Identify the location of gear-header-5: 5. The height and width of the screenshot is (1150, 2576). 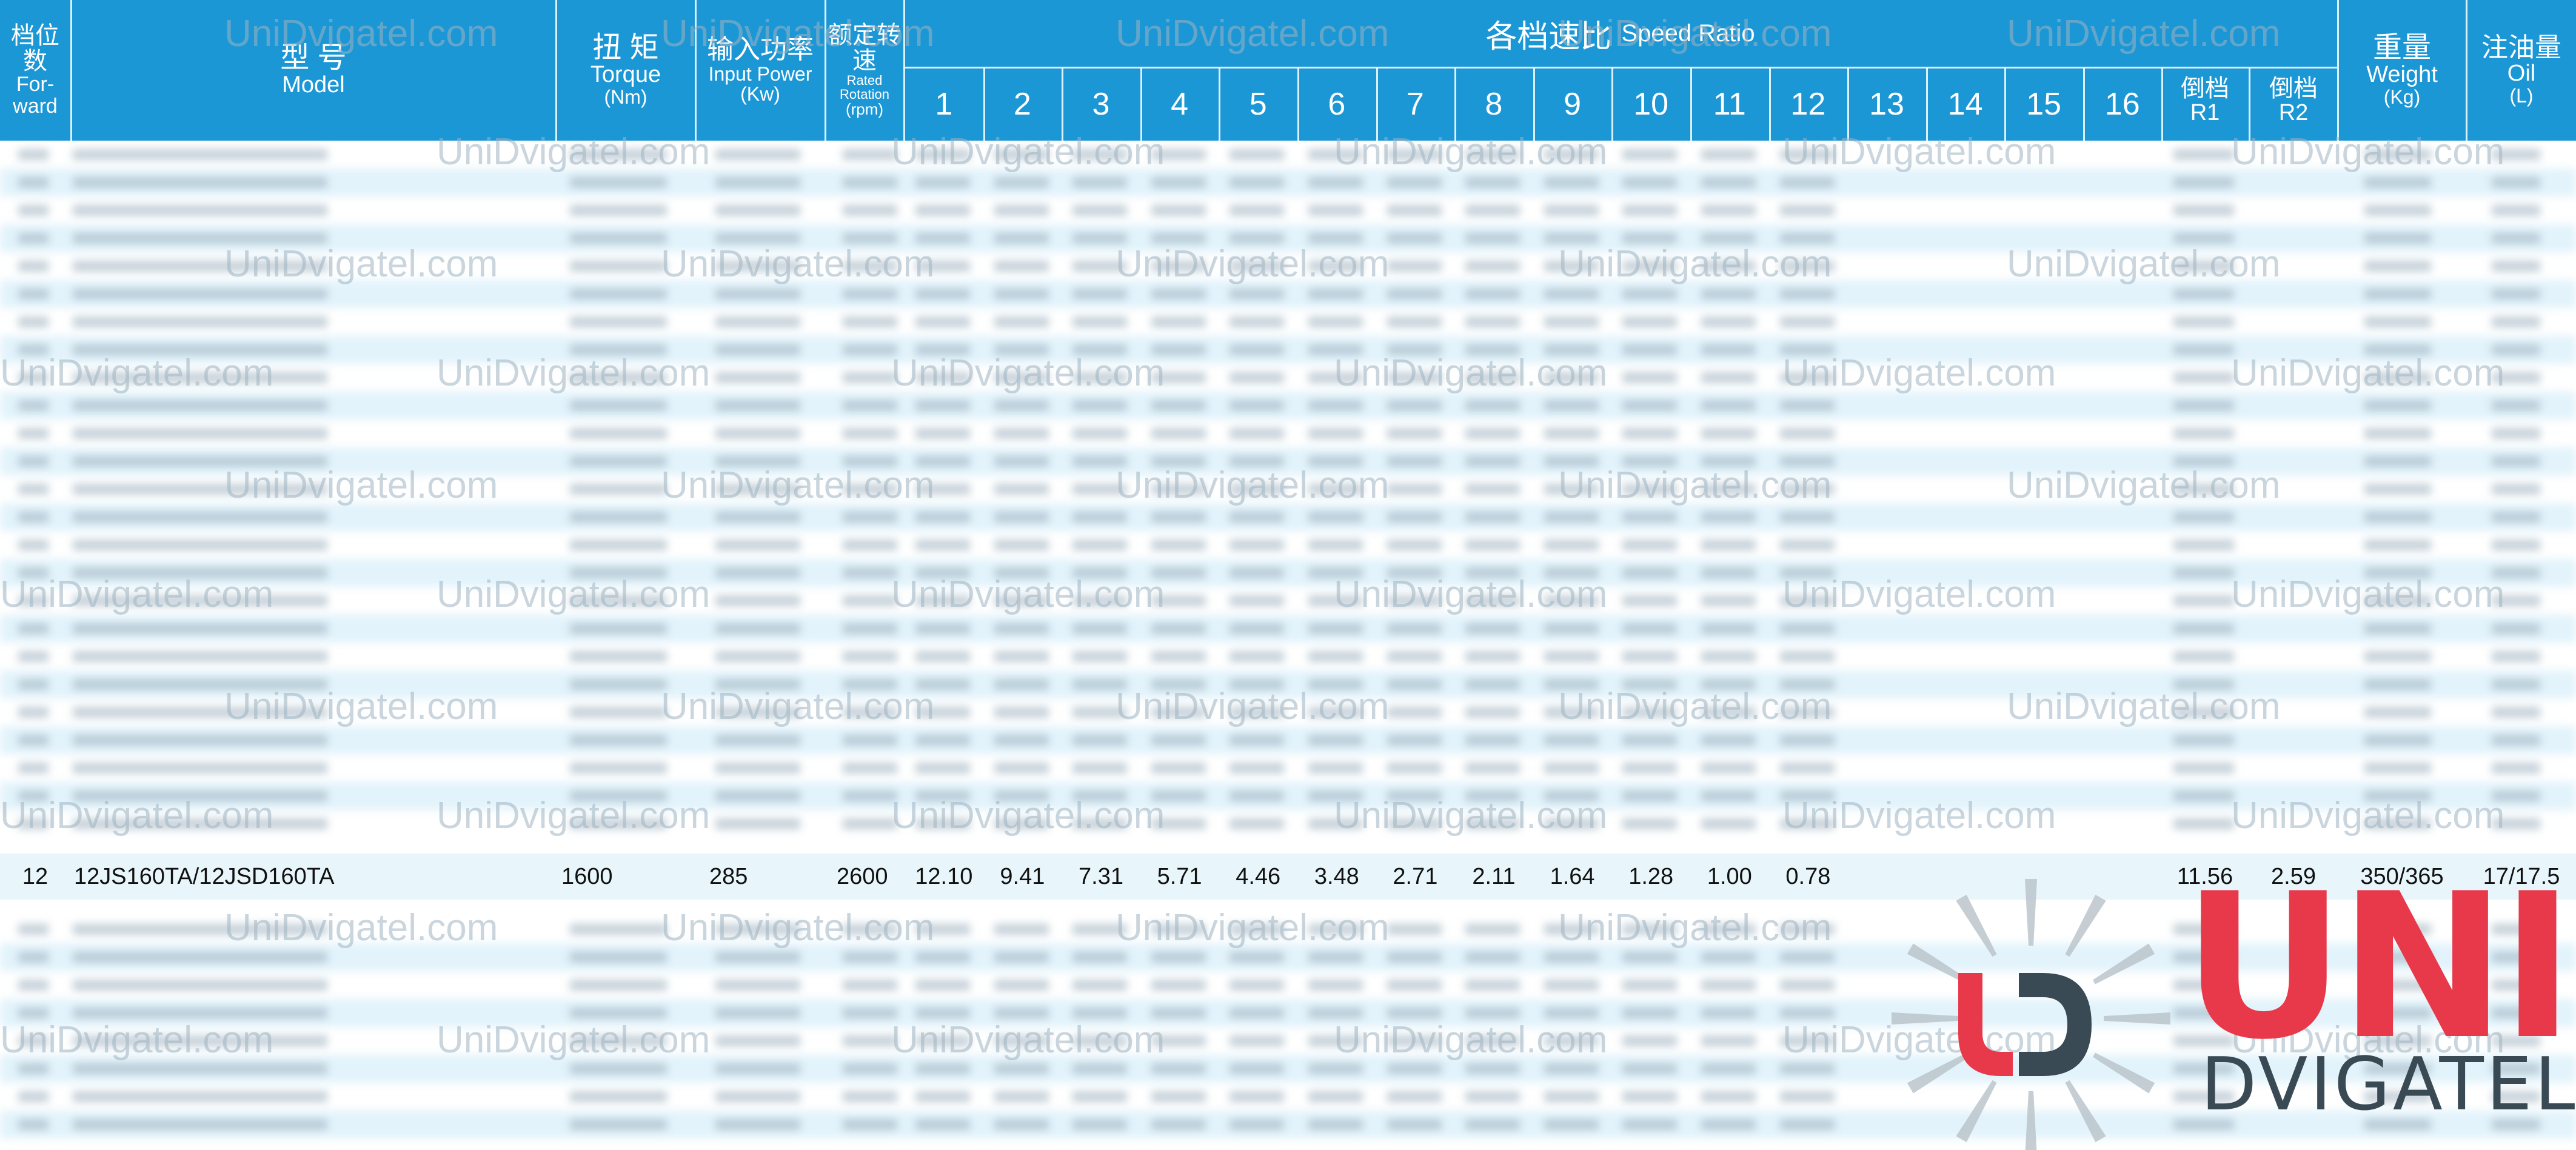
(1258, 104).